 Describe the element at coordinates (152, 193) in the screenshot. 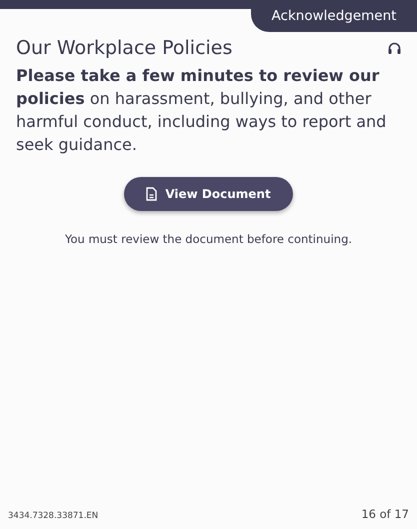

I see `document-icon` at that location.